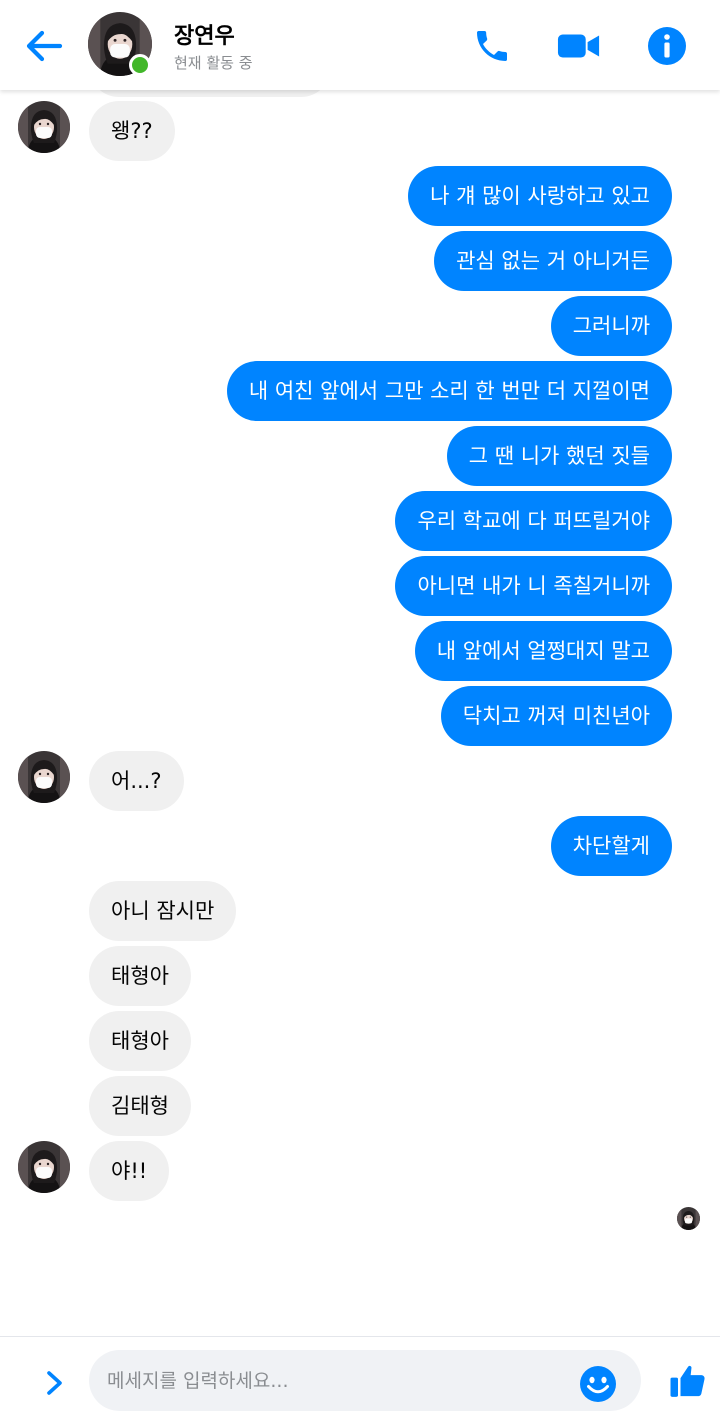 Image resolution: width=720 pixels, height=1424 pixels. Describe the element at coordinates (449, 391) in the screenshot. I see `outgoing-message-bubble: 내 여친 앞에서 그만 소리 한 번만 더 지껄이면` at that location.